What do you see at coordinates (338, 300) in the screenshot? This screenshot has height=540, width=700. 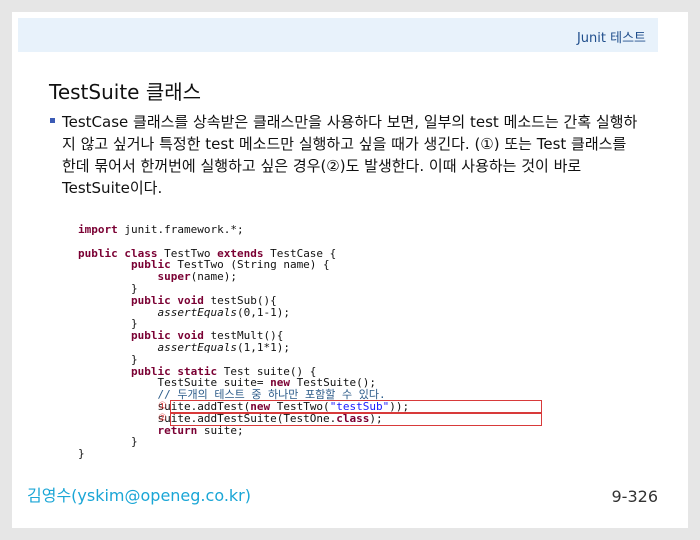 I see `code-line: public void testSub(){` at bounding box center [338, 300].